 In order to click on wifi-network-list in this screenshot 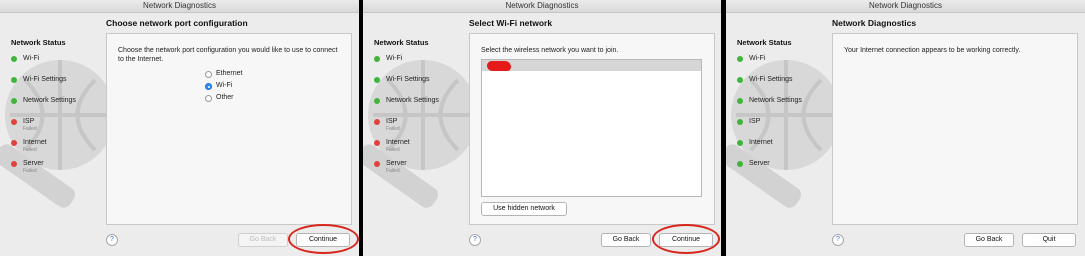, I will do `click(591, 128)`.